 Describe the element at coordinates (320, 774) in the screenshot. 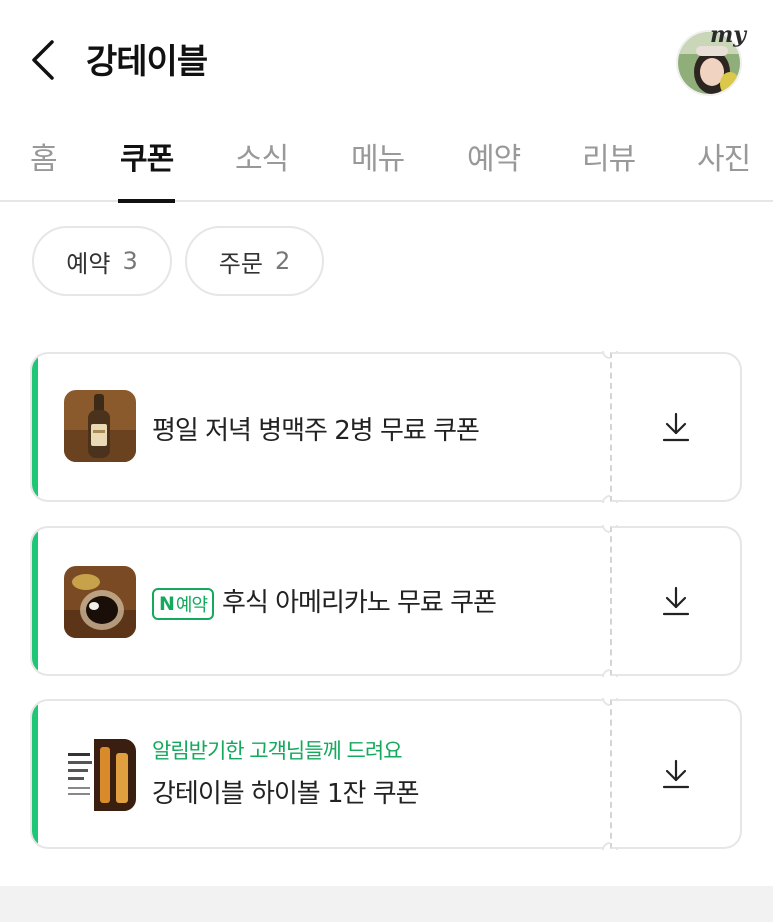

I see `coupon-body: 알림받기한 고객님들께 드려요 강테이블 하이볼 1잔 쿠폰` at that location.